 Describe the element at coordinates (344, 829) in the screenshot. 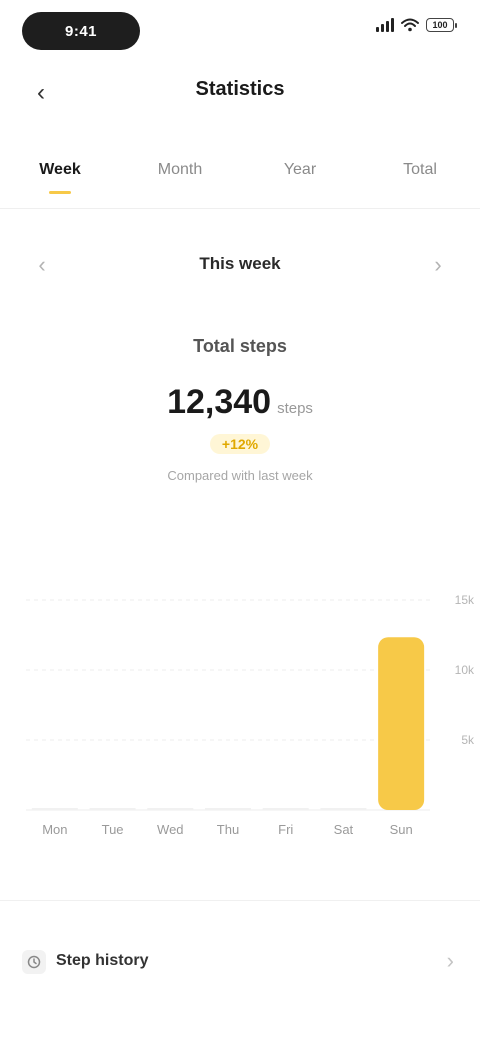

I see `x-tick-label: Sat` at that location.